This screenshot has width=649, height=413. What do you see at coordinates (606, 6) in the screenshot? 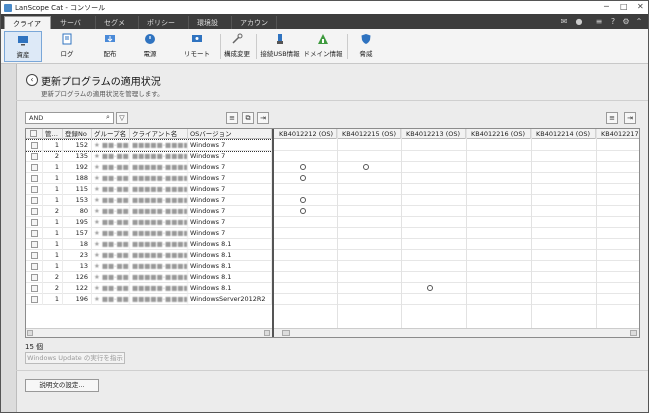
I see `minimize-button: ─` at bounding box center [606, 6].